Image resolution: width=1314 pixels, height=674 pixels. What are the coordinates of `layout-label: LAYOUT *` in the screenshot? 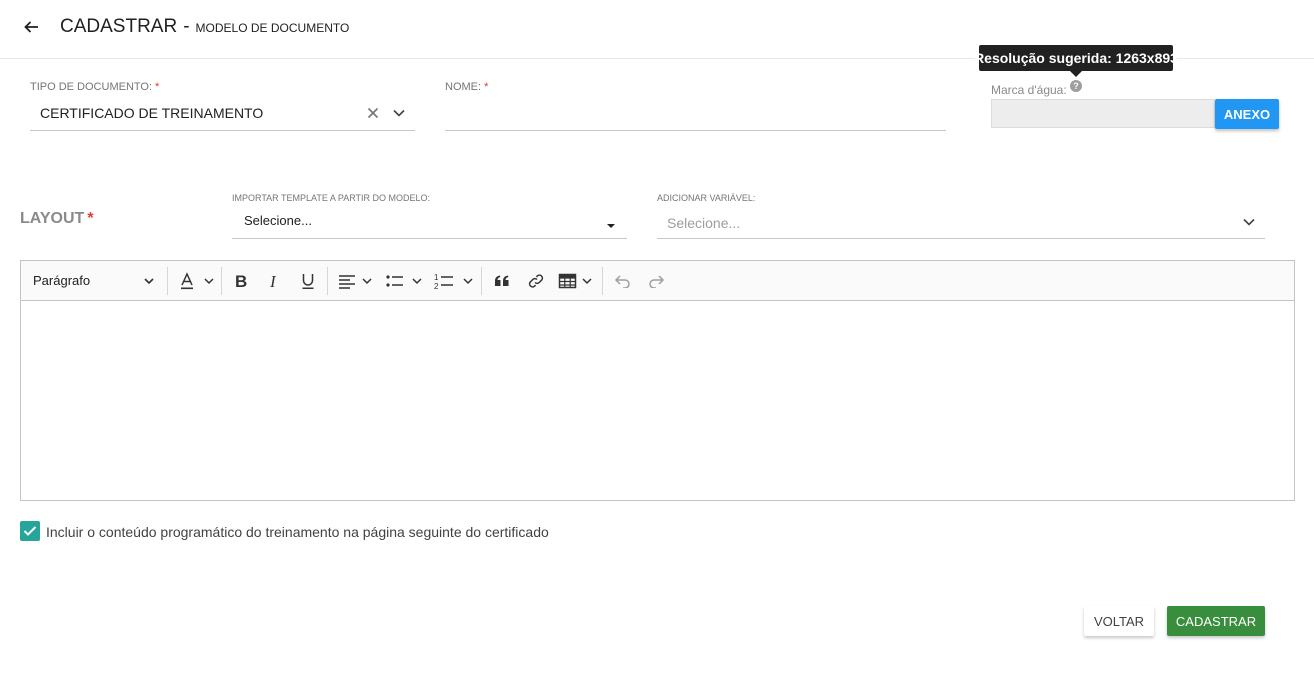 It's located at (57, 218).